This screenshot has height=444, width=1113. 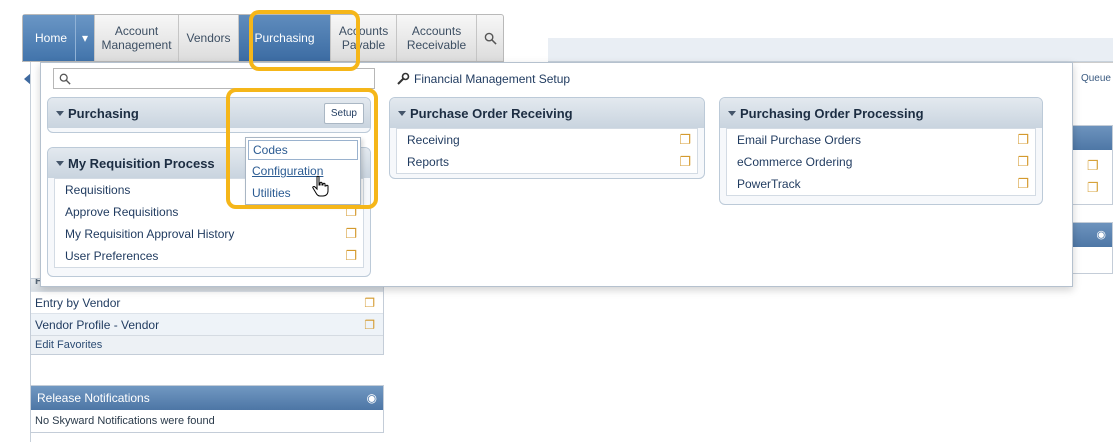 I want to click on submenu-item-configuration: Configuration, so click(x=303, y=172).